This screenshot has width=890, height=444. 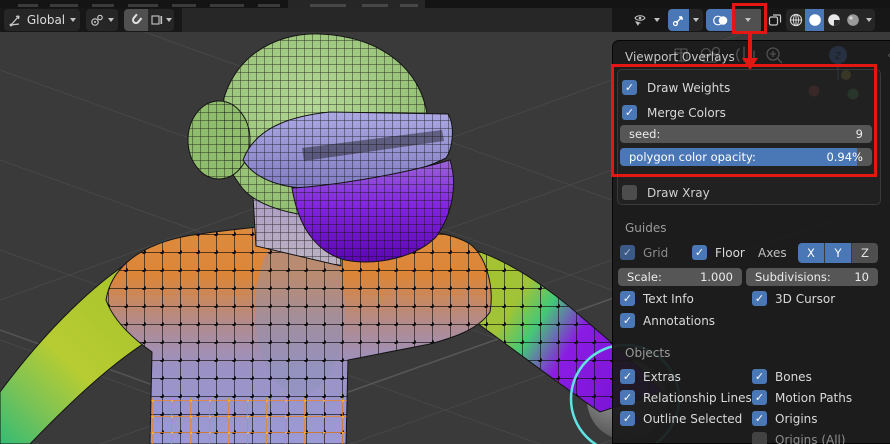 I want to click on annotation-box-dropdown, so click(x=749, y=18).